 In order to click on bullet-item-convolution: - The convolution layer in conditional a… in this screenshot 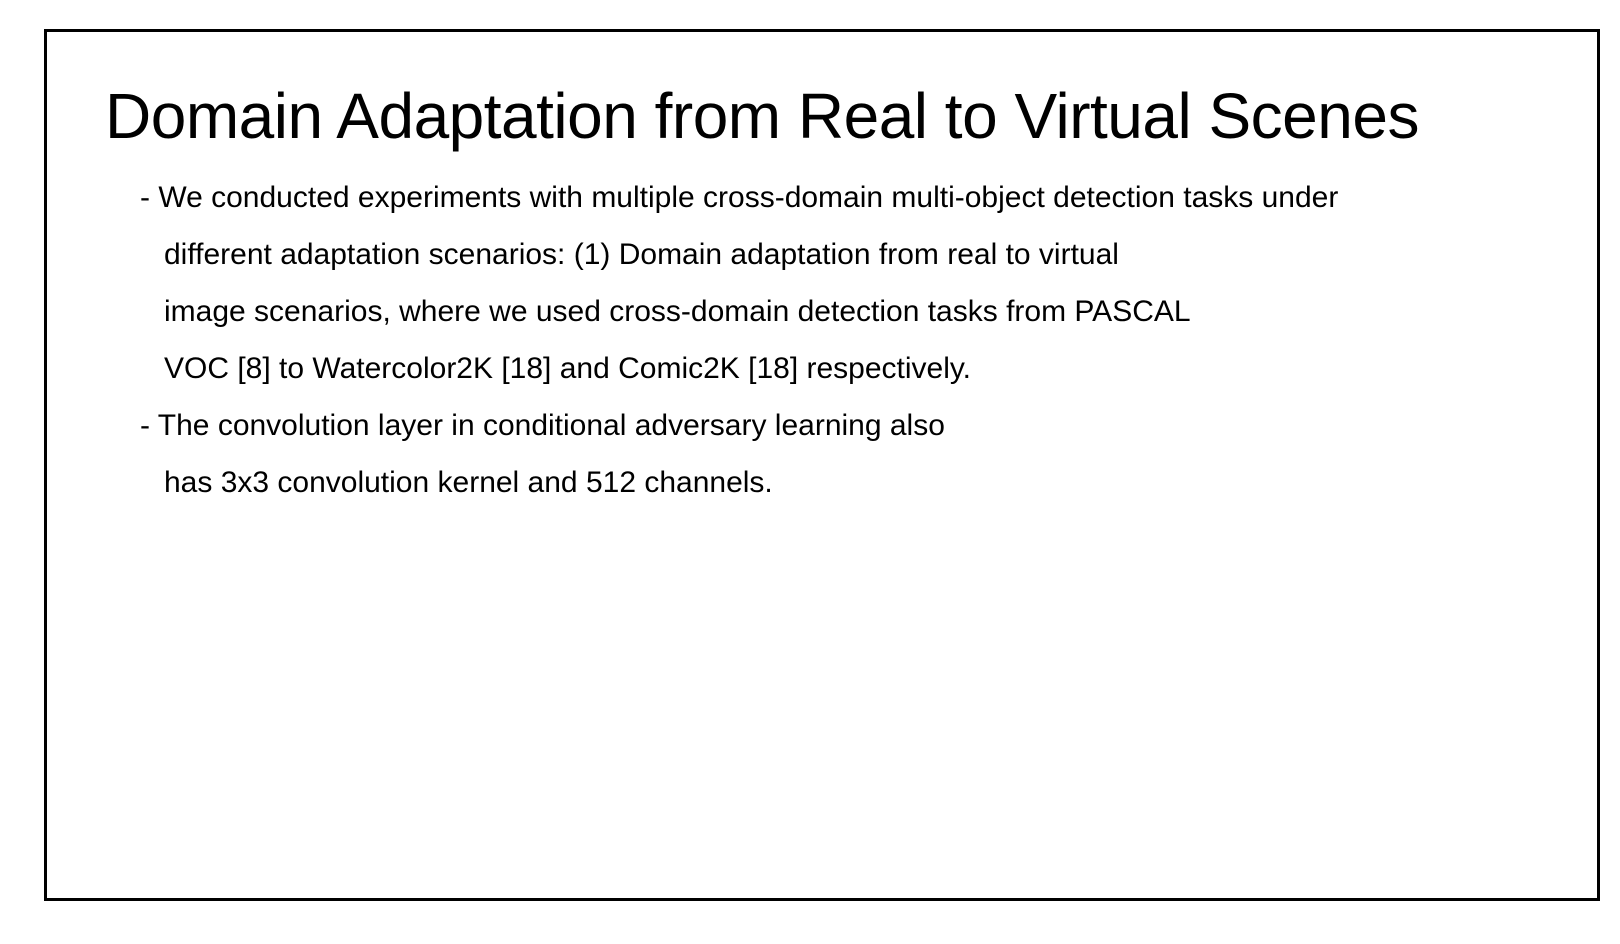, I will do `click(739, 454)`.